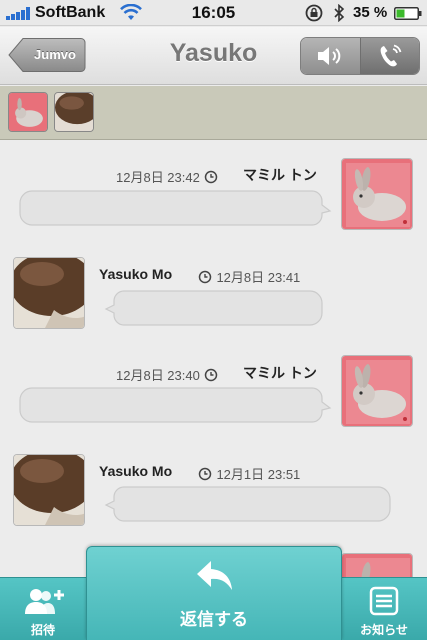 This screenshot has width=427, height=640. Describe the element at coordinates (258, 474) in the screenshot. I see `message-time: 12月1日 23:51` at that location.